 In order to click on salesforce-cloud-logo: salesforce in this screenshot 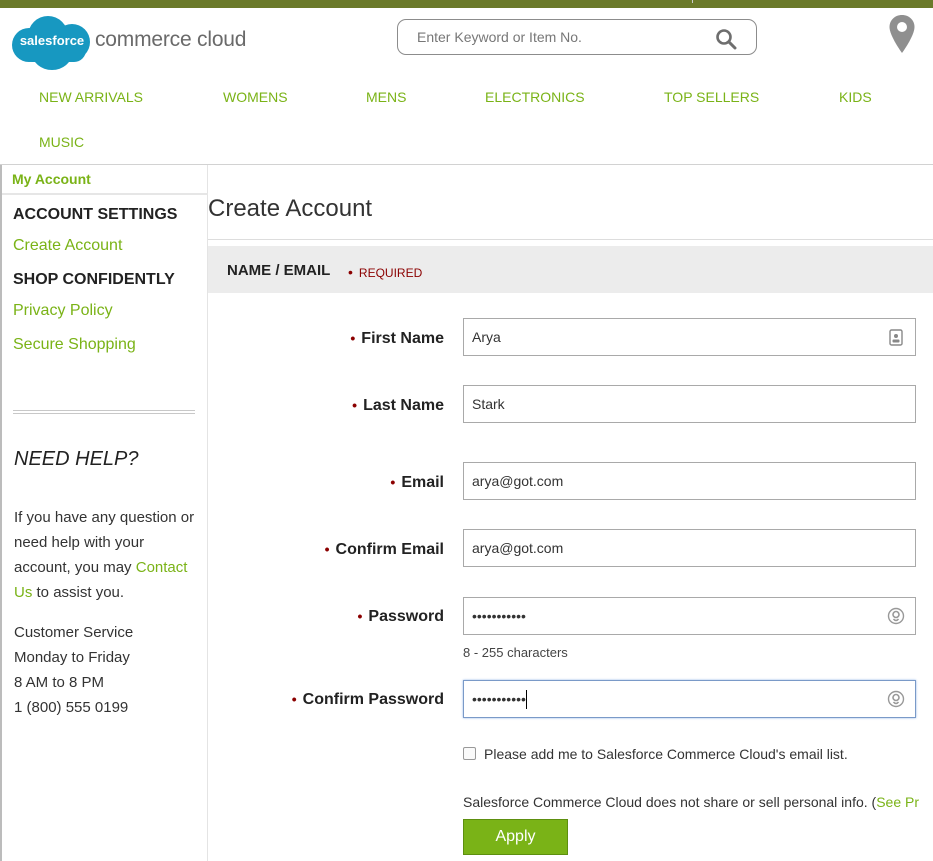, I will do `click(52, 42)`.